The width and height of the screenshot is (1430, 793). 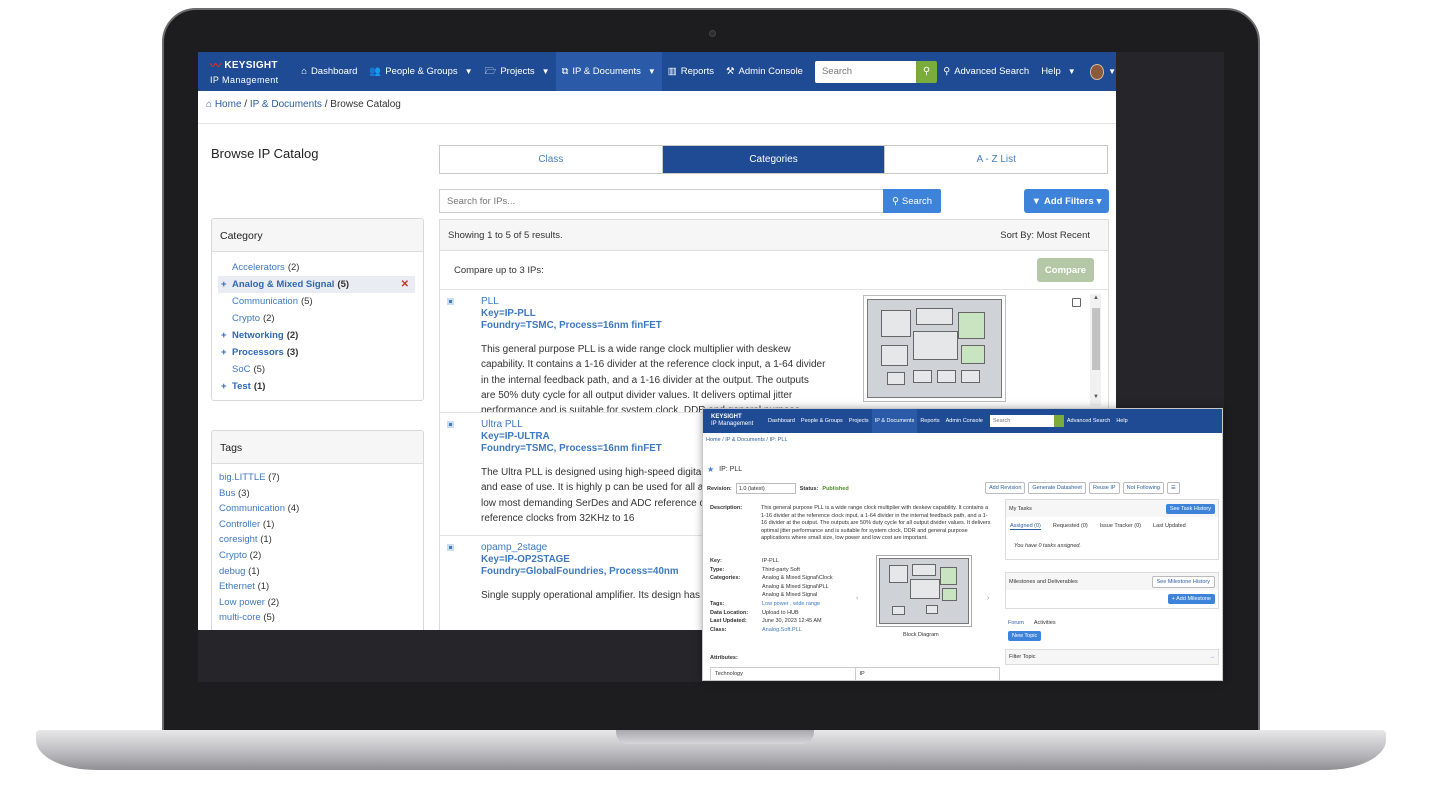 What do you see at coordinates (1121, 421) in the screenshot?
I see `detail-help: Help` at bounding box center [1121, 421].